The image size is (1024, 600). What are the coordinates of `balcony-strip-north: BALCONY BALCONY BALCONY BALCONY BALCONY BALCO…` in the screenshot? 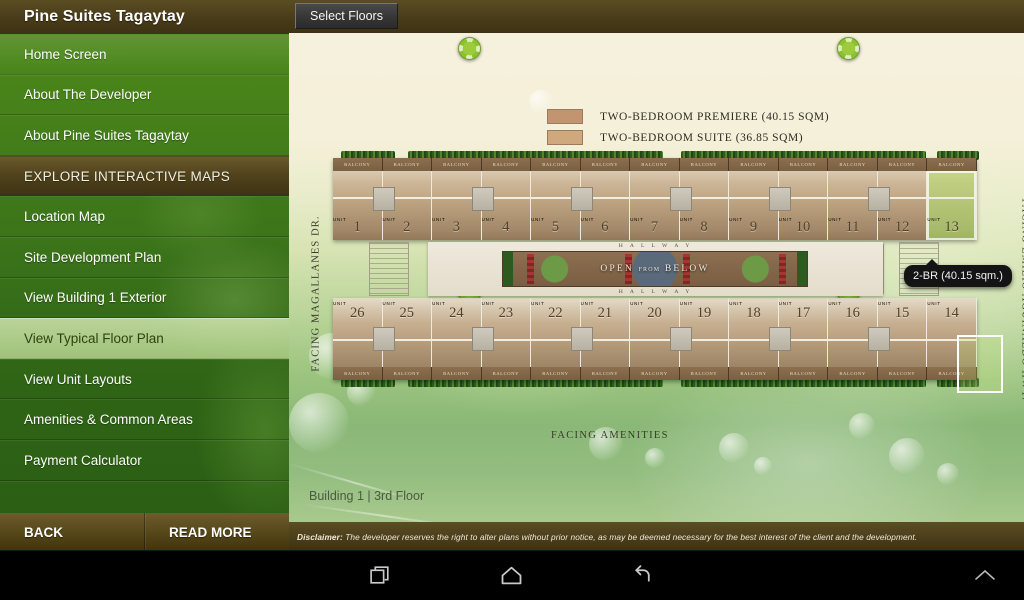 It's located at (655, 164).